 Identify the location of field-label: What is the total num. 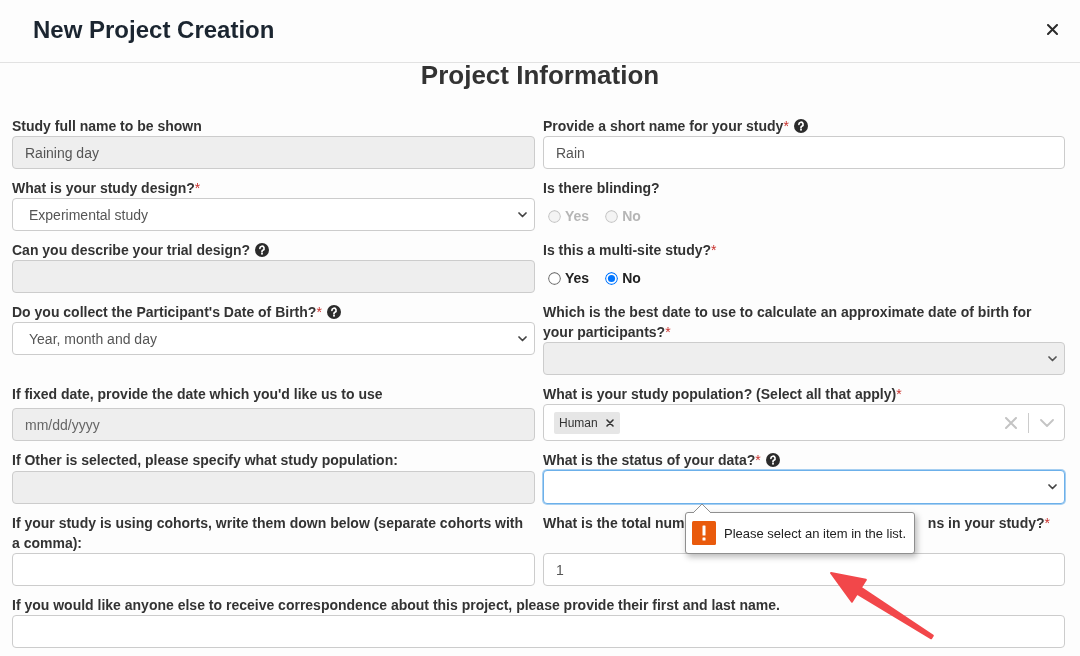
(614, 523).